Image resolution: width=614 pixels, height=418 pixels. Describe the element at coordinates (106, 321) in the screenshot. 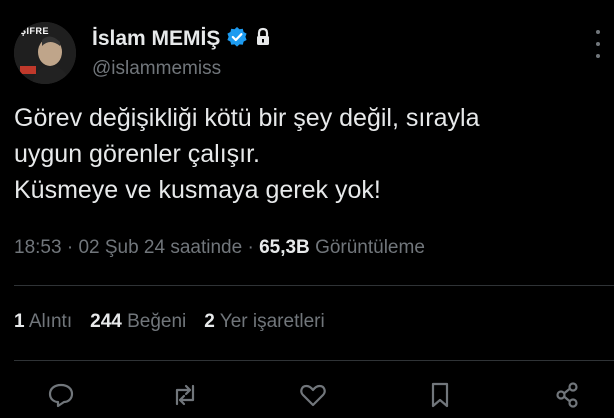

I see `likes-count: 244` at that location.